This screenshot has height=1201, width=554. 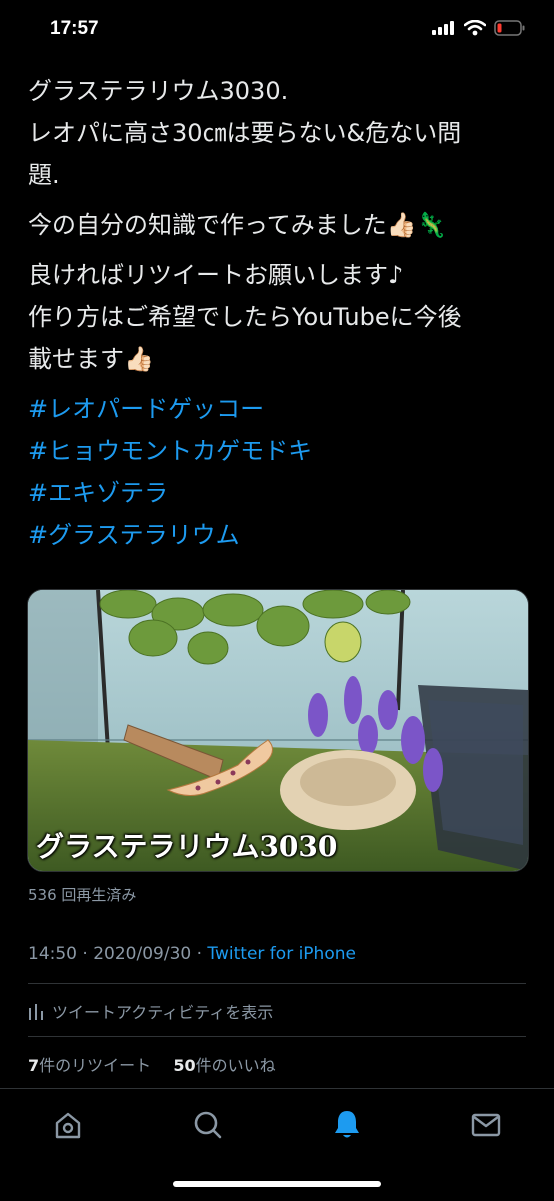 I want to click on tab-search, so click(x=208, y=1125).